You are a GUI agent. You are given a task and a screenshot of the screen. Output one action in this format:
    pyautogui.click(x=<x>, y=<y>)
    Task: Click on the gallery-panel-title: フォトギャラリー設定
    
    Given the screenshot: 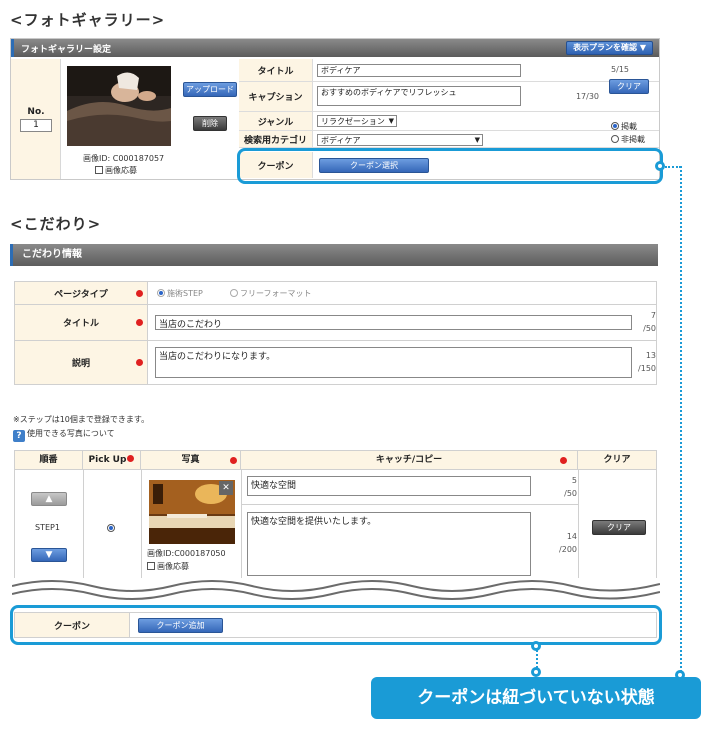 What is the action you would take?
    pyautogui.click(x=66, y=49)
    